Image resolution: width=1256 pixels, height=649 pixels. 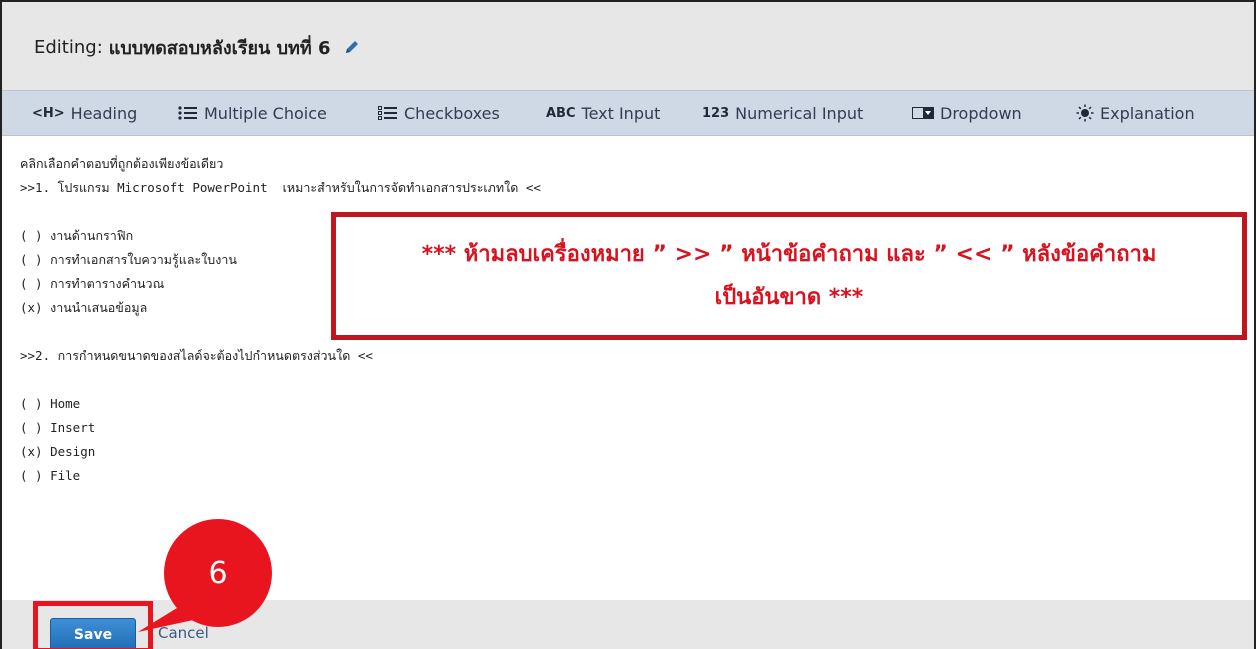 What do you see at coordinates (981, 113) in the screenshot?
I see `dropdown-label: Dropdown` at bounding box center [981, 113].